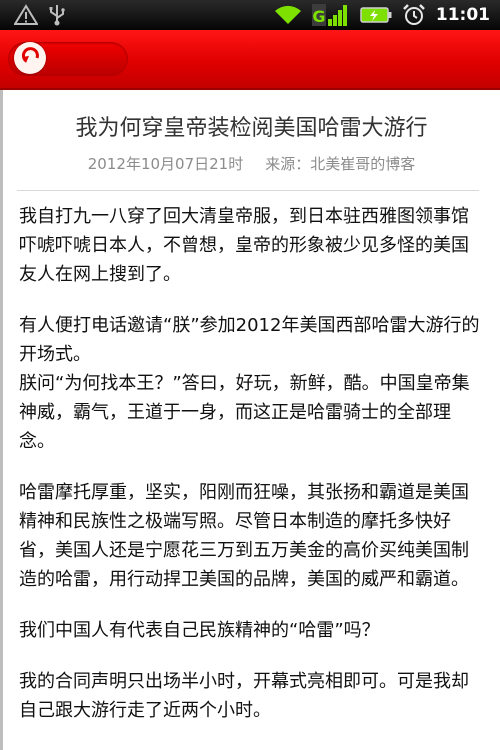 Image resolution: width=500 pixels, height=750 pixels. Describe the element at coordinates (251, 163) in the screenshot. I see `article-meta: 2012年10月07日21时 来源：北美崔哥的博客` at that location.